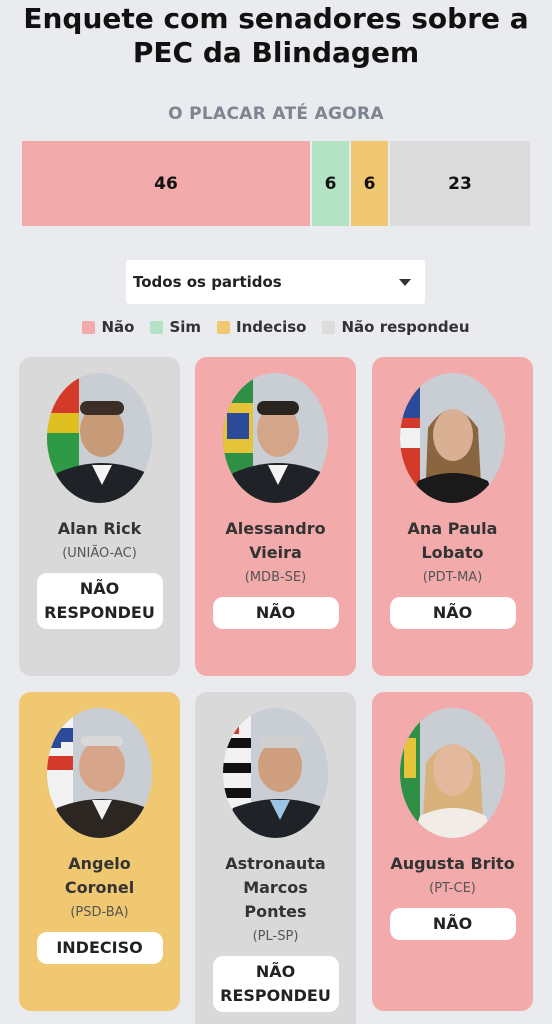 Image resolution: width=552 pixels, height=1024 pixels. I want to click on senator-party: (PSD-BA), so click(99, 912).